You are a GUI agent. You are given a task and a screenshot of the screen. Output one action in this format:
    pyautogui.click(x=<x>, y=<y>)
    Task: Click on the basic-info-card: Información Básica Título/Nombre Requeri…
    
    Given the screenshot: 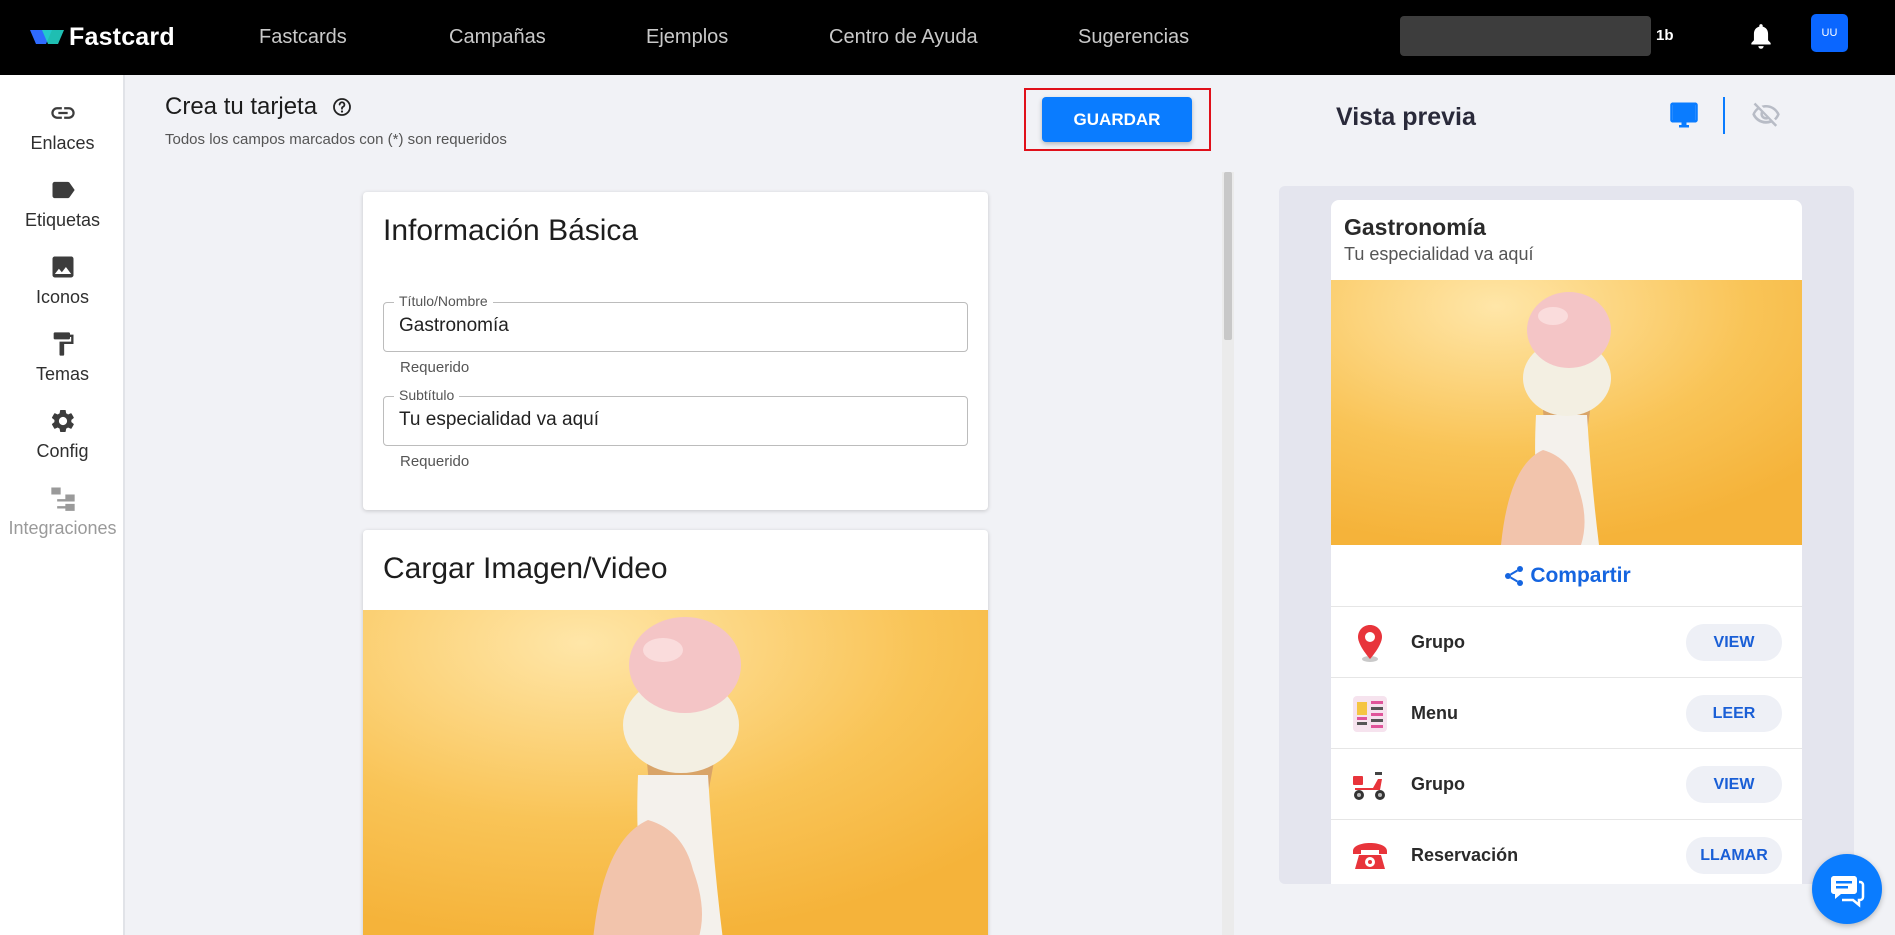 What is the action you would take?
    pyautogui.click(x=675, y=351)
    